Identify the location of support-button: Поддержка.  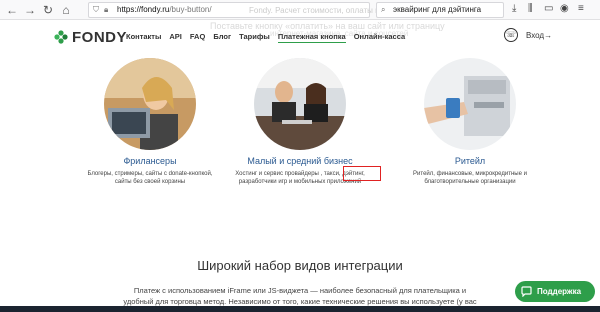
(555, 291).